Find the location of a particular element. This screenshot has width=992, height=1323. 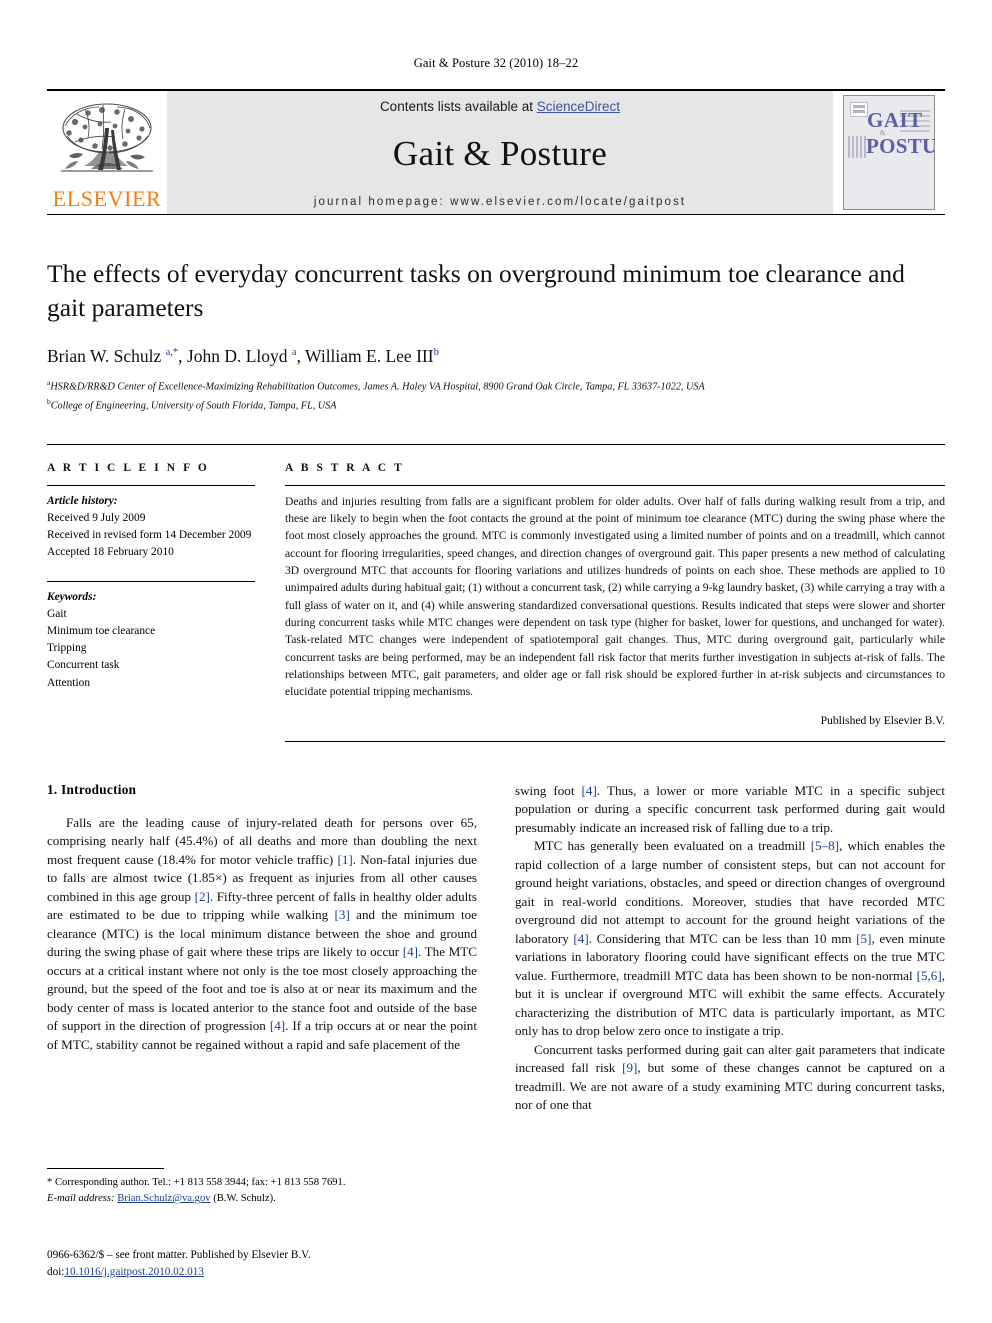

doi-link: 10.1016/j.gaitpost.2010.02.013 is located at coordinates (134, 1272).